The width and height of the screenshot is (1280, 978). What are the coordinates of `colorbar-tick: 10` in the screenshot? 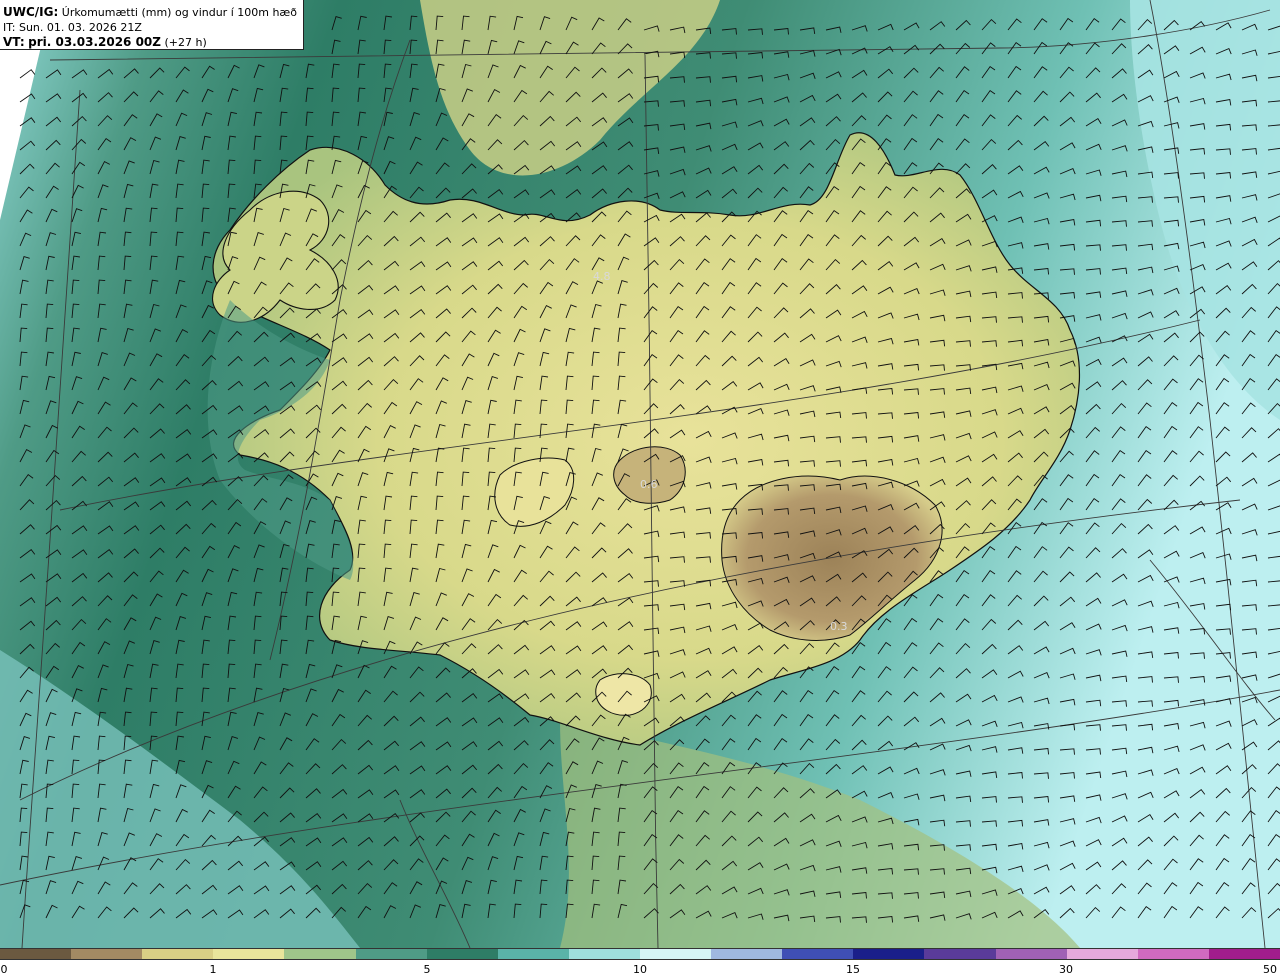 It's located at (640, 969).